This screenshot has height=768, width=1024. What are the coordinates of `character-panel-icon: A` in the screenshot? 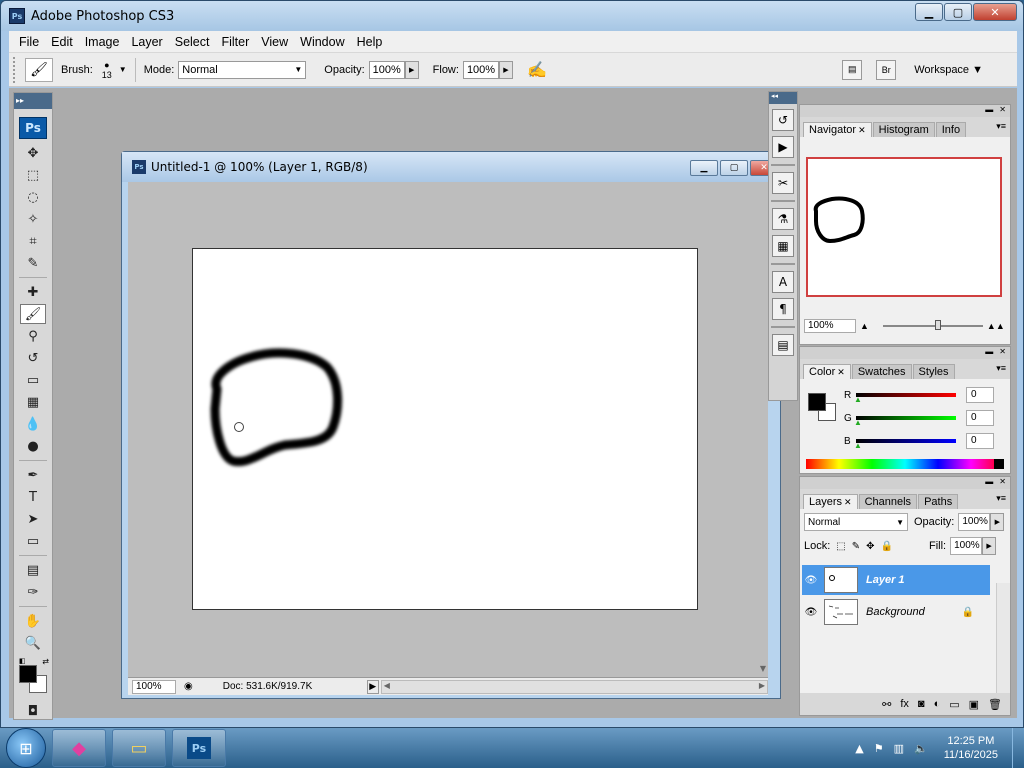 It's located at (783, 282).